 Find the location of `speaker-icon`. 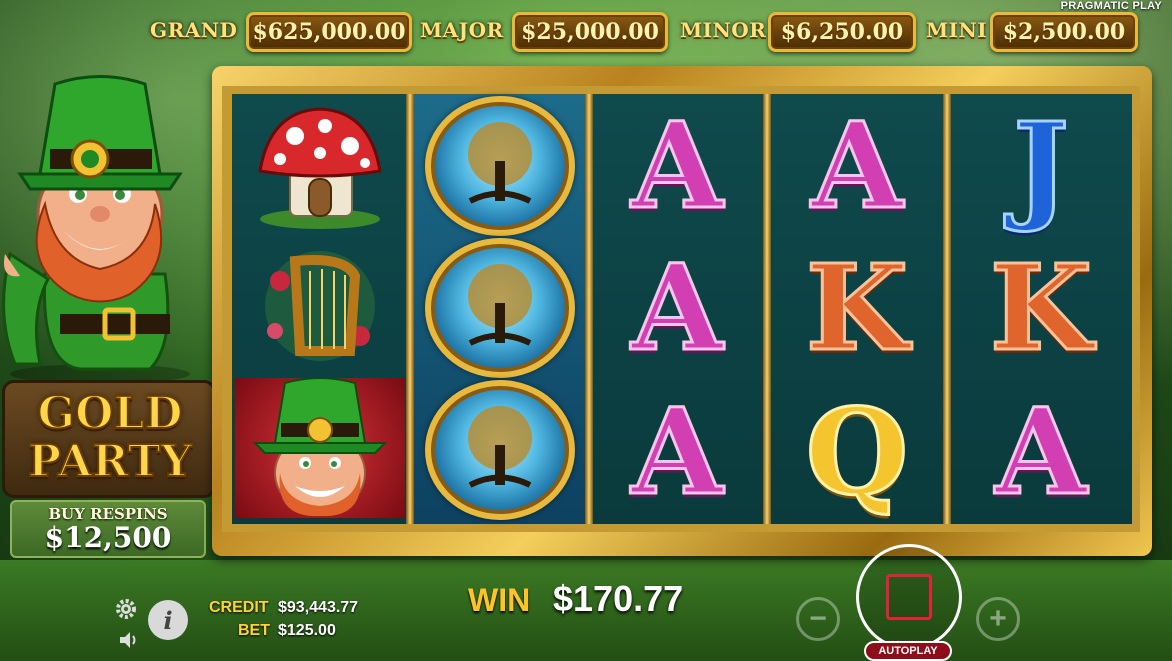

speaker-icon is located at coordinates (128, 640).